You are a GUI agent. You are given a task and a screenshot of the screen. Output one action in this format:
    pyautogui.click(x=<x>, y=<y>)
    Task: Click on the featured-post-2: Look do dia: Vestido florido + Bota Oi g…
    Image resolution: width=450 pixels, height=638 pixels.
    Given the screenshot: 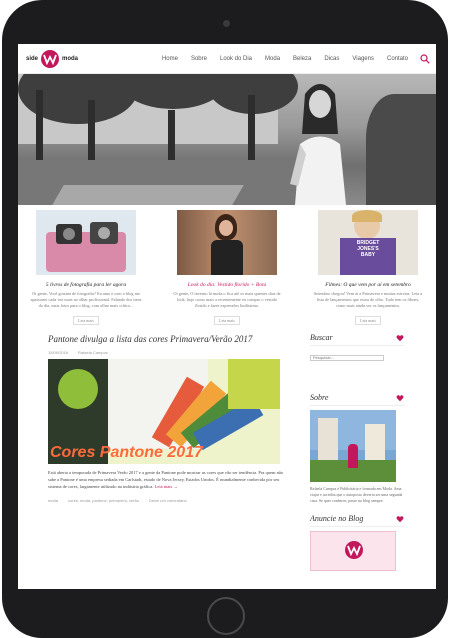 What is the action you would take?
    pyautogui.click(x=227, y=268)
    